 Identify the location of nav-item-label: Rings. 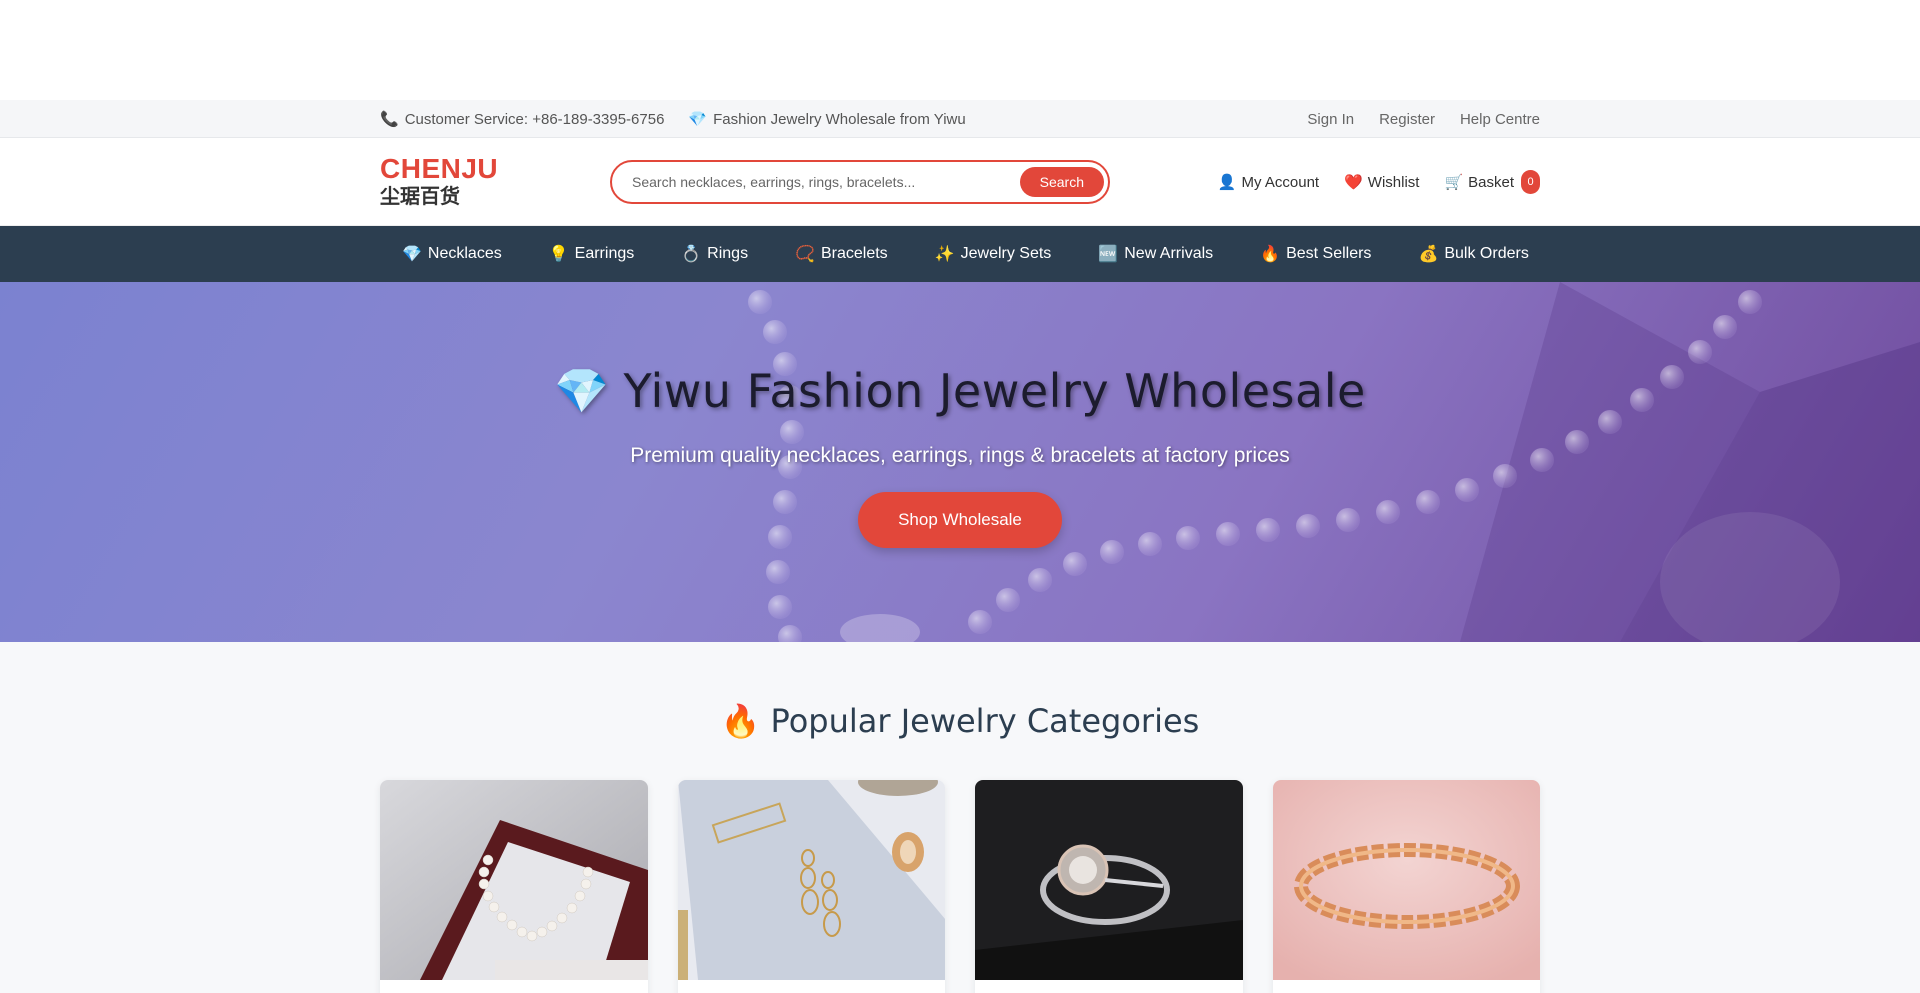
(728, 253).